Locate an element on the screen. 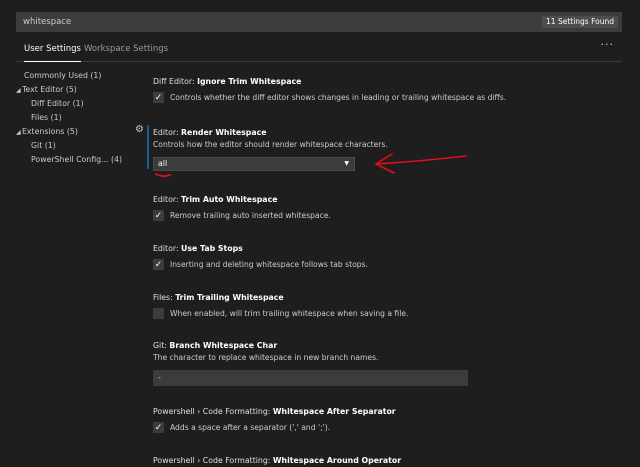  select-value: all is located at coordinates (163, 163).